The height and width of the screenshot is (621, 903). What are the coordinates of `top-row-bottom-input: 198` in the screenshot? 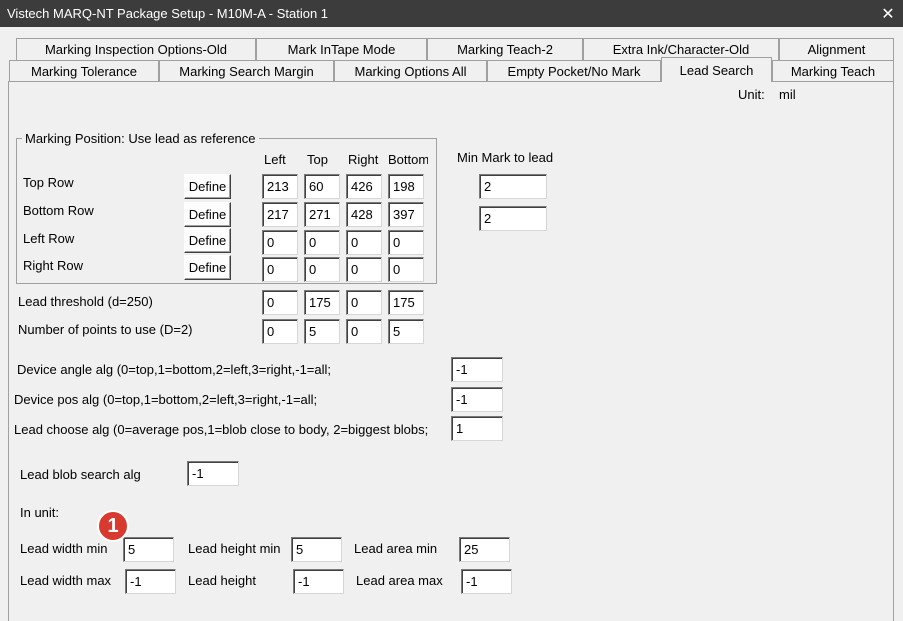 It's located at (406, 186).